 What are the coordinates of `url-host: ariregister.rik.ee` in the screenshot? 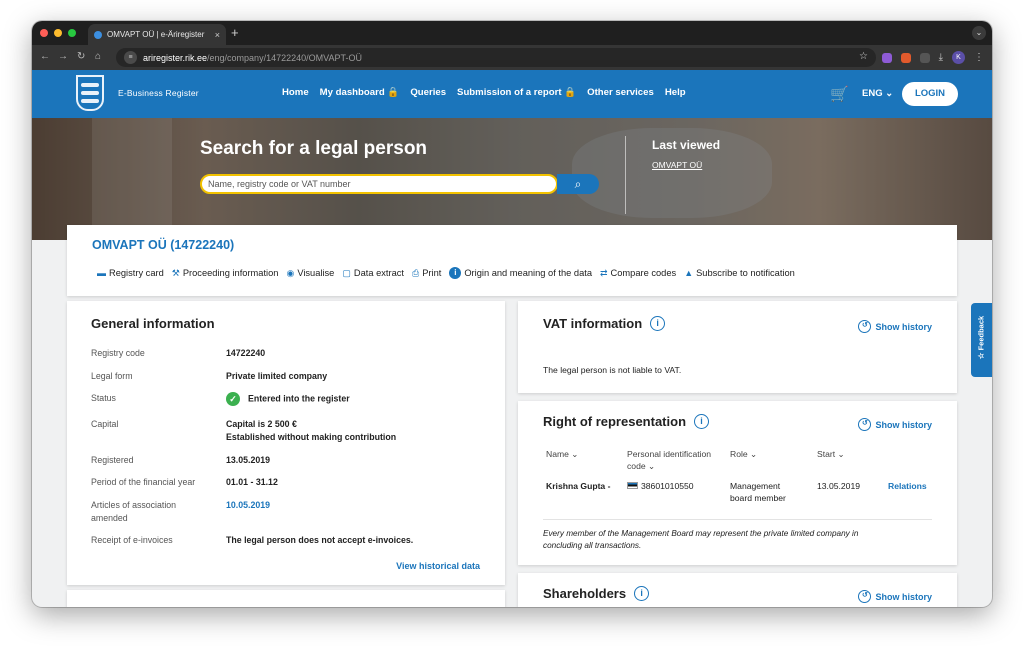 It's located at (175, 57).